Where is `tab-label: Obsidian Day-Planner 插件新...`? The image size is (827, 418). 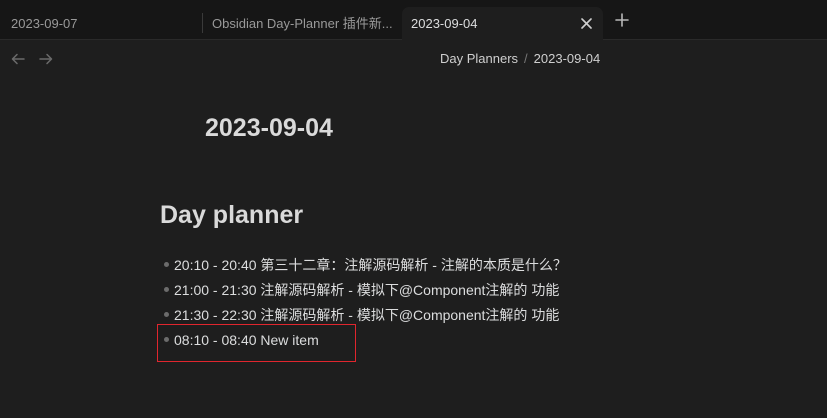 tab-label: Obsidian Day-Planner 插件新... is located at coordinates (302, 23).